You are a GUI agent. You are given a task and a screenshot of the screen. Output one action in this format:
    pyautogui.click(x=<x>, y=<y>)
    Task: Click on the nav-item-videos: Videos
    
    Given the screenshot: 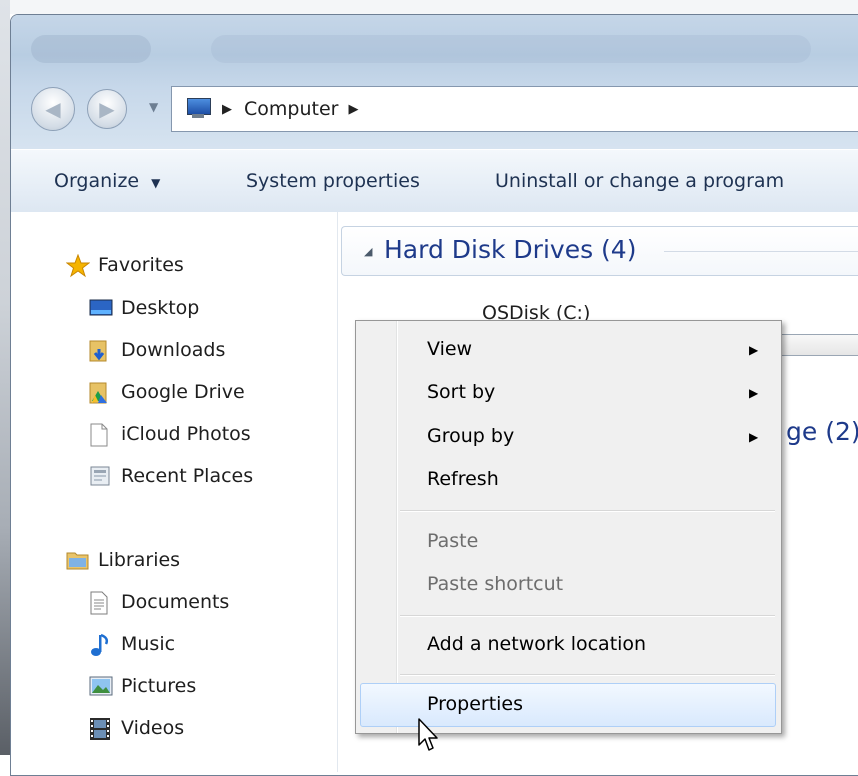 What is the action you would take?
    pyautogui.click(x=136, y=728)
    